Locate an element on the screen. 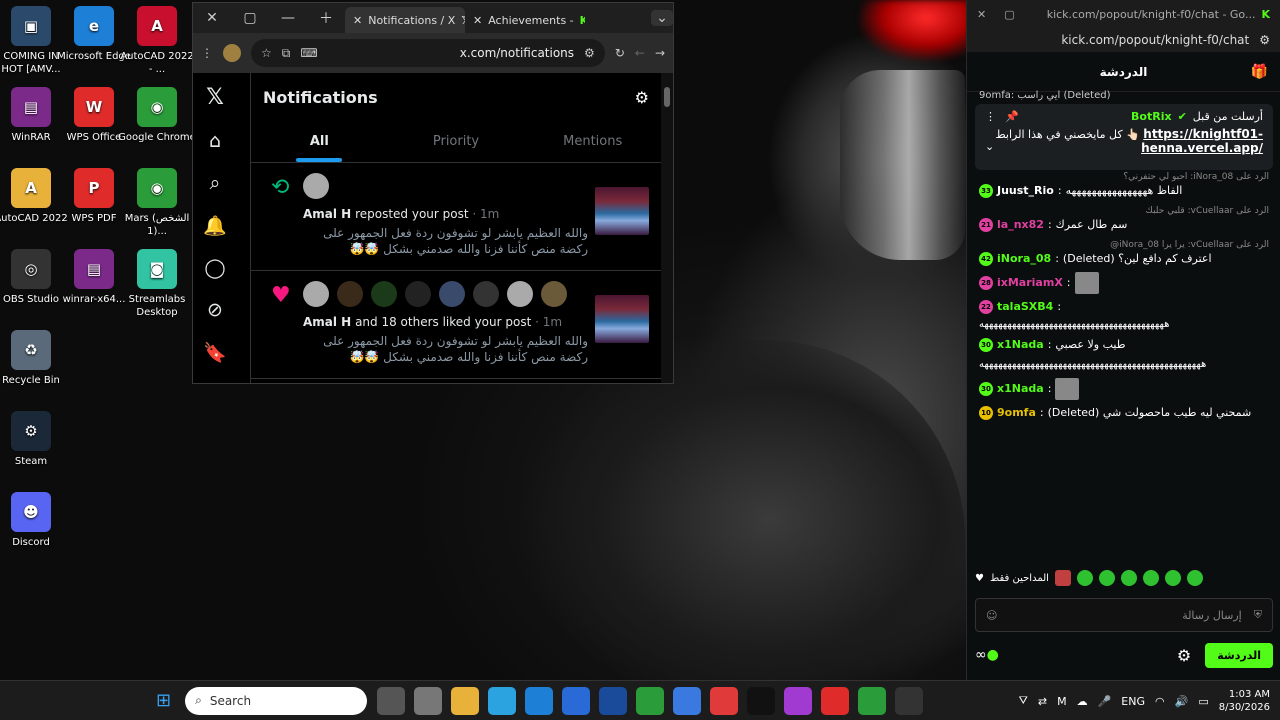 This screenshot has height=720, width=1280. wifi-icon: ◠ is located at coordinates (1160, 701).